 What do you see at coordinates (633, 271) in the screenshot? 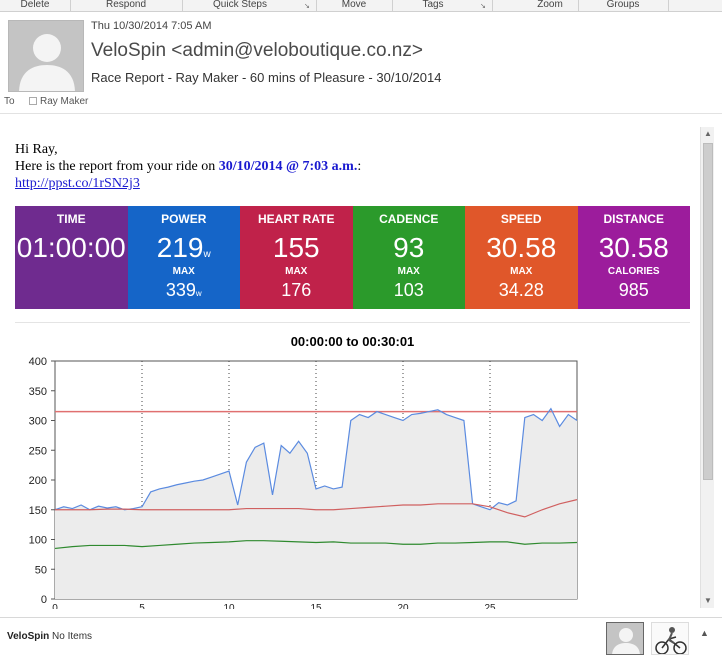
I see `tile-sub-label: CALORIES` at bounding box center [633, 271].